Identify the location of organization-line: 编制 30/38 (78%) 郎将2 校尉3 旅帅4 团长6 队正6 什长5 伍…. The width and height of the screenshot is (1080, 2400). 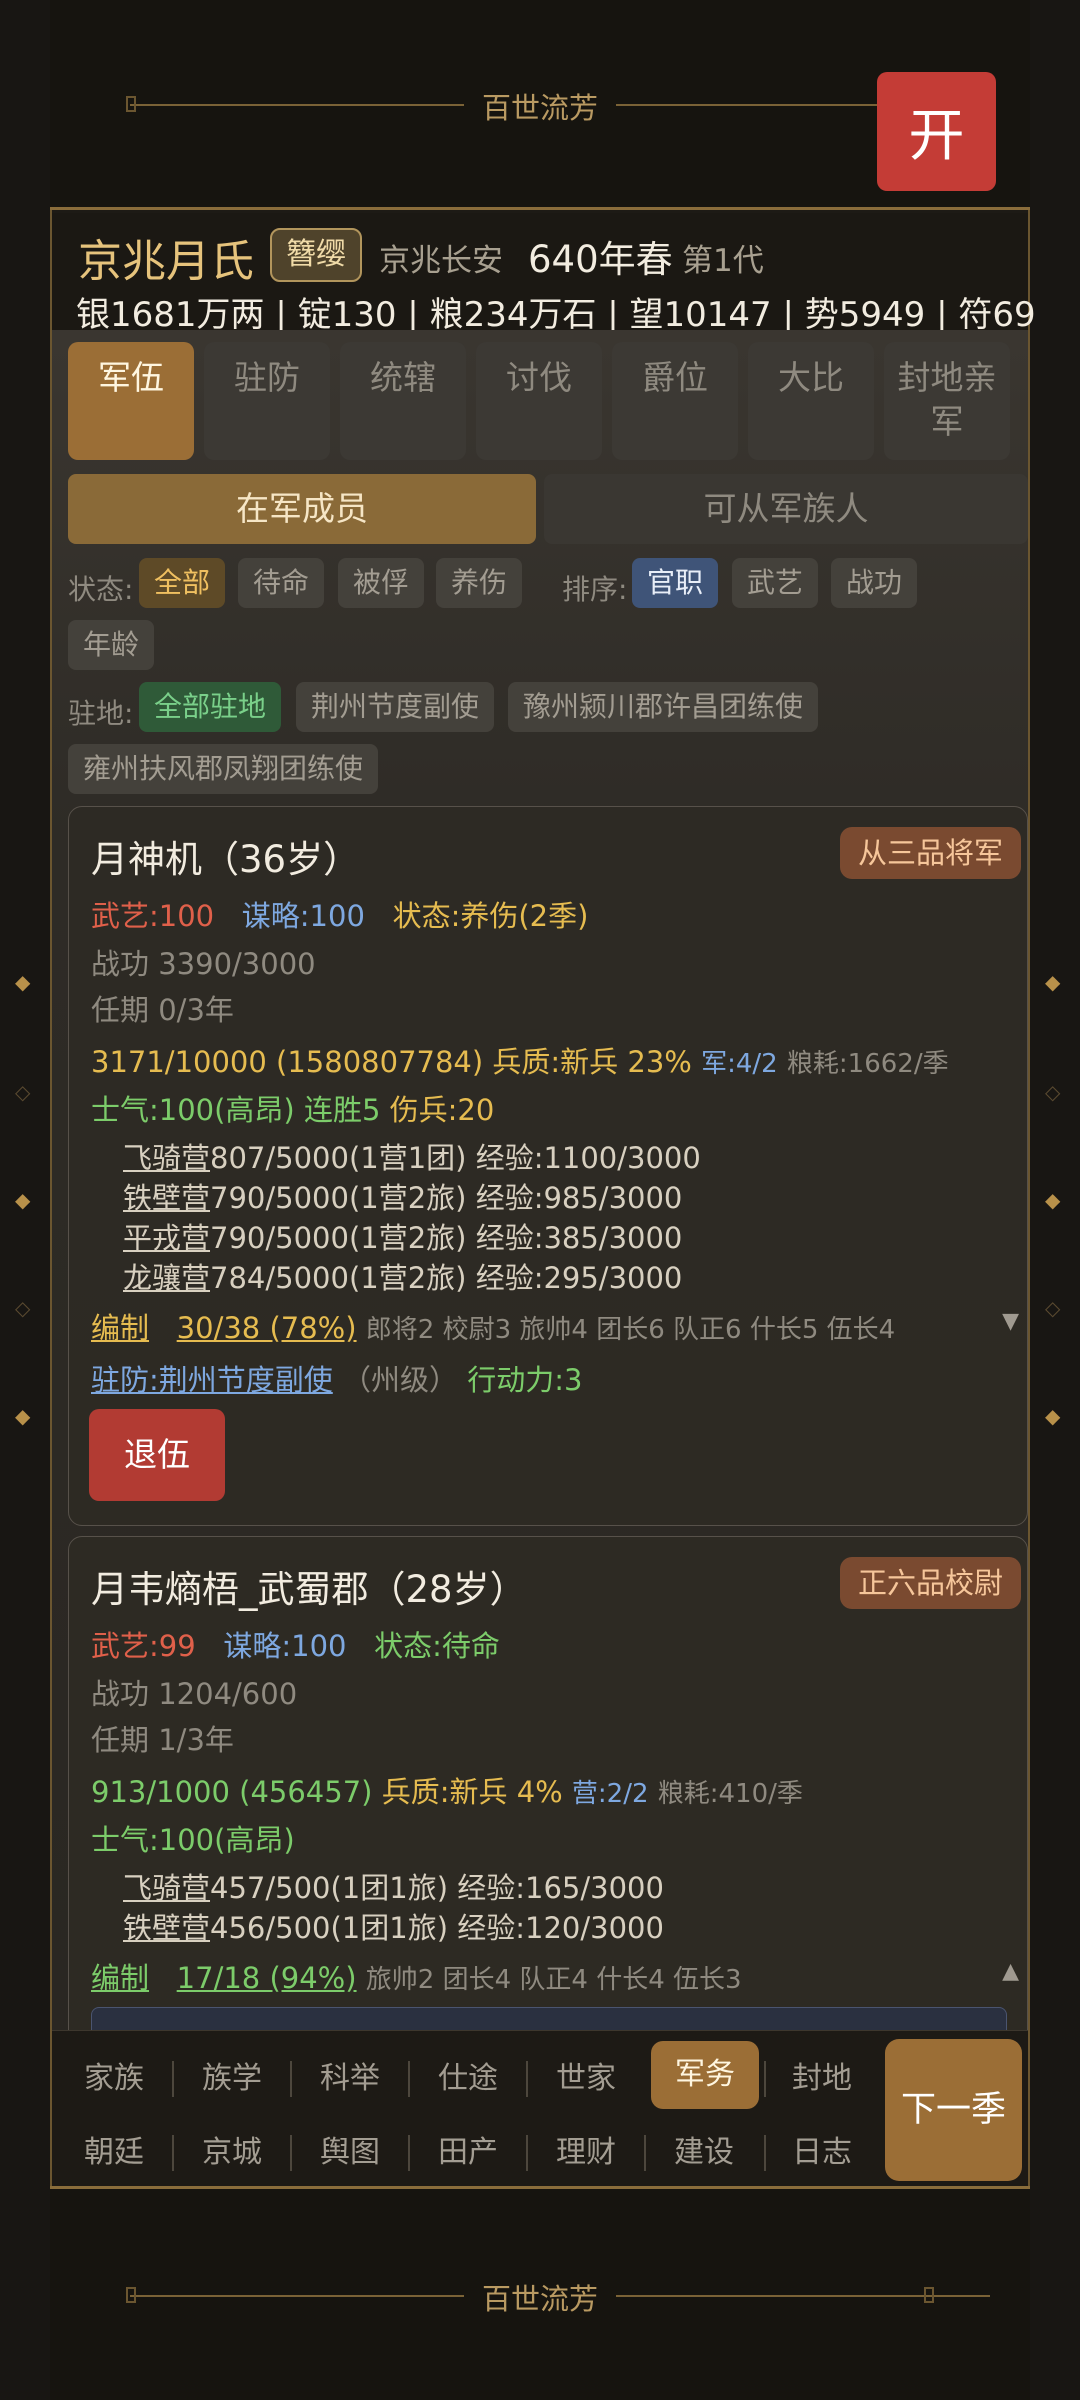
(493, 1326).